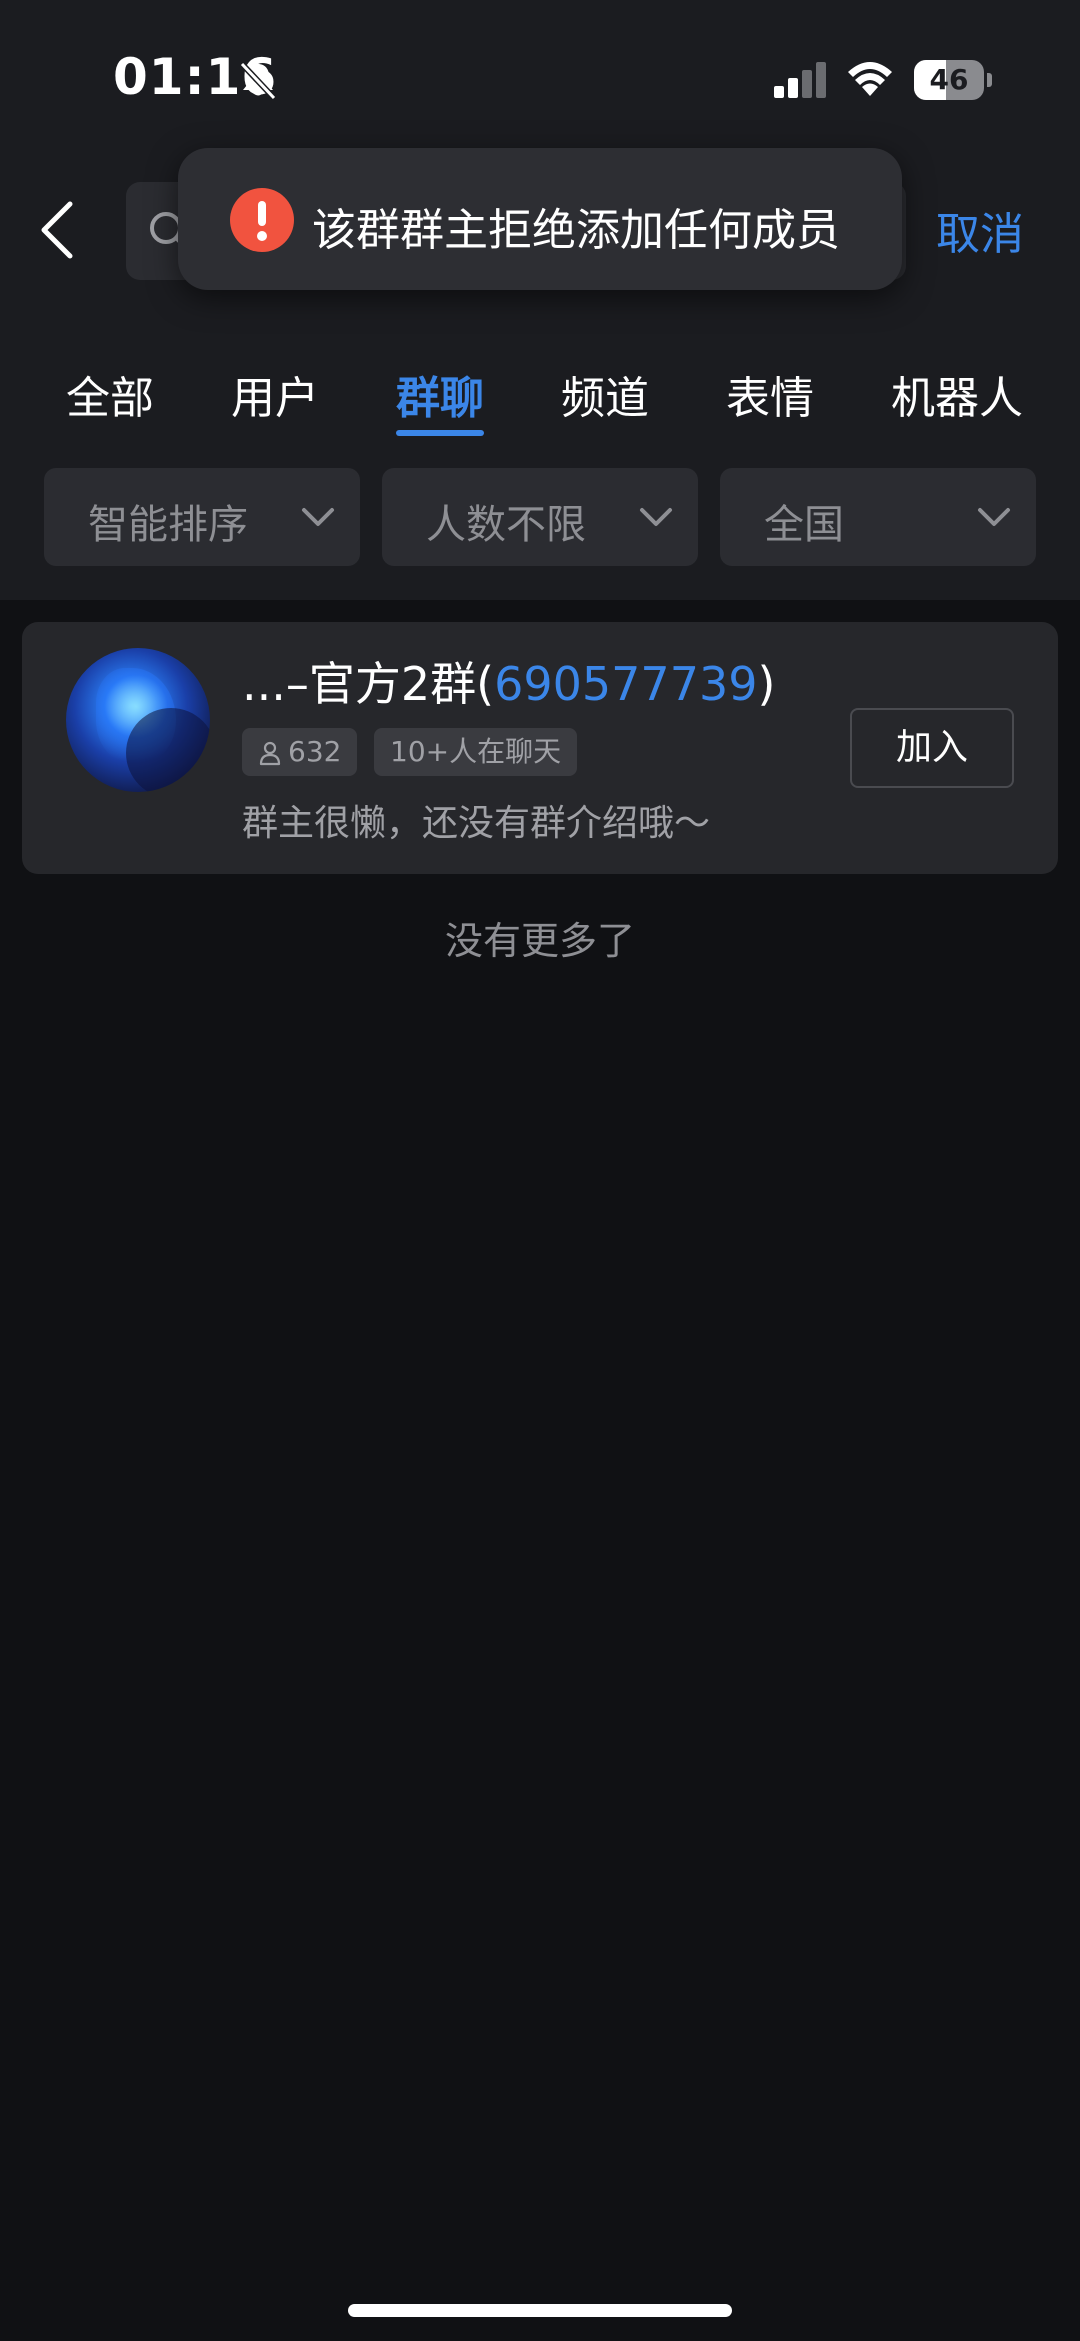 This screenshot has height=2341, width=1080. I want to click on battery-indicator: 46, so click(953, 80).